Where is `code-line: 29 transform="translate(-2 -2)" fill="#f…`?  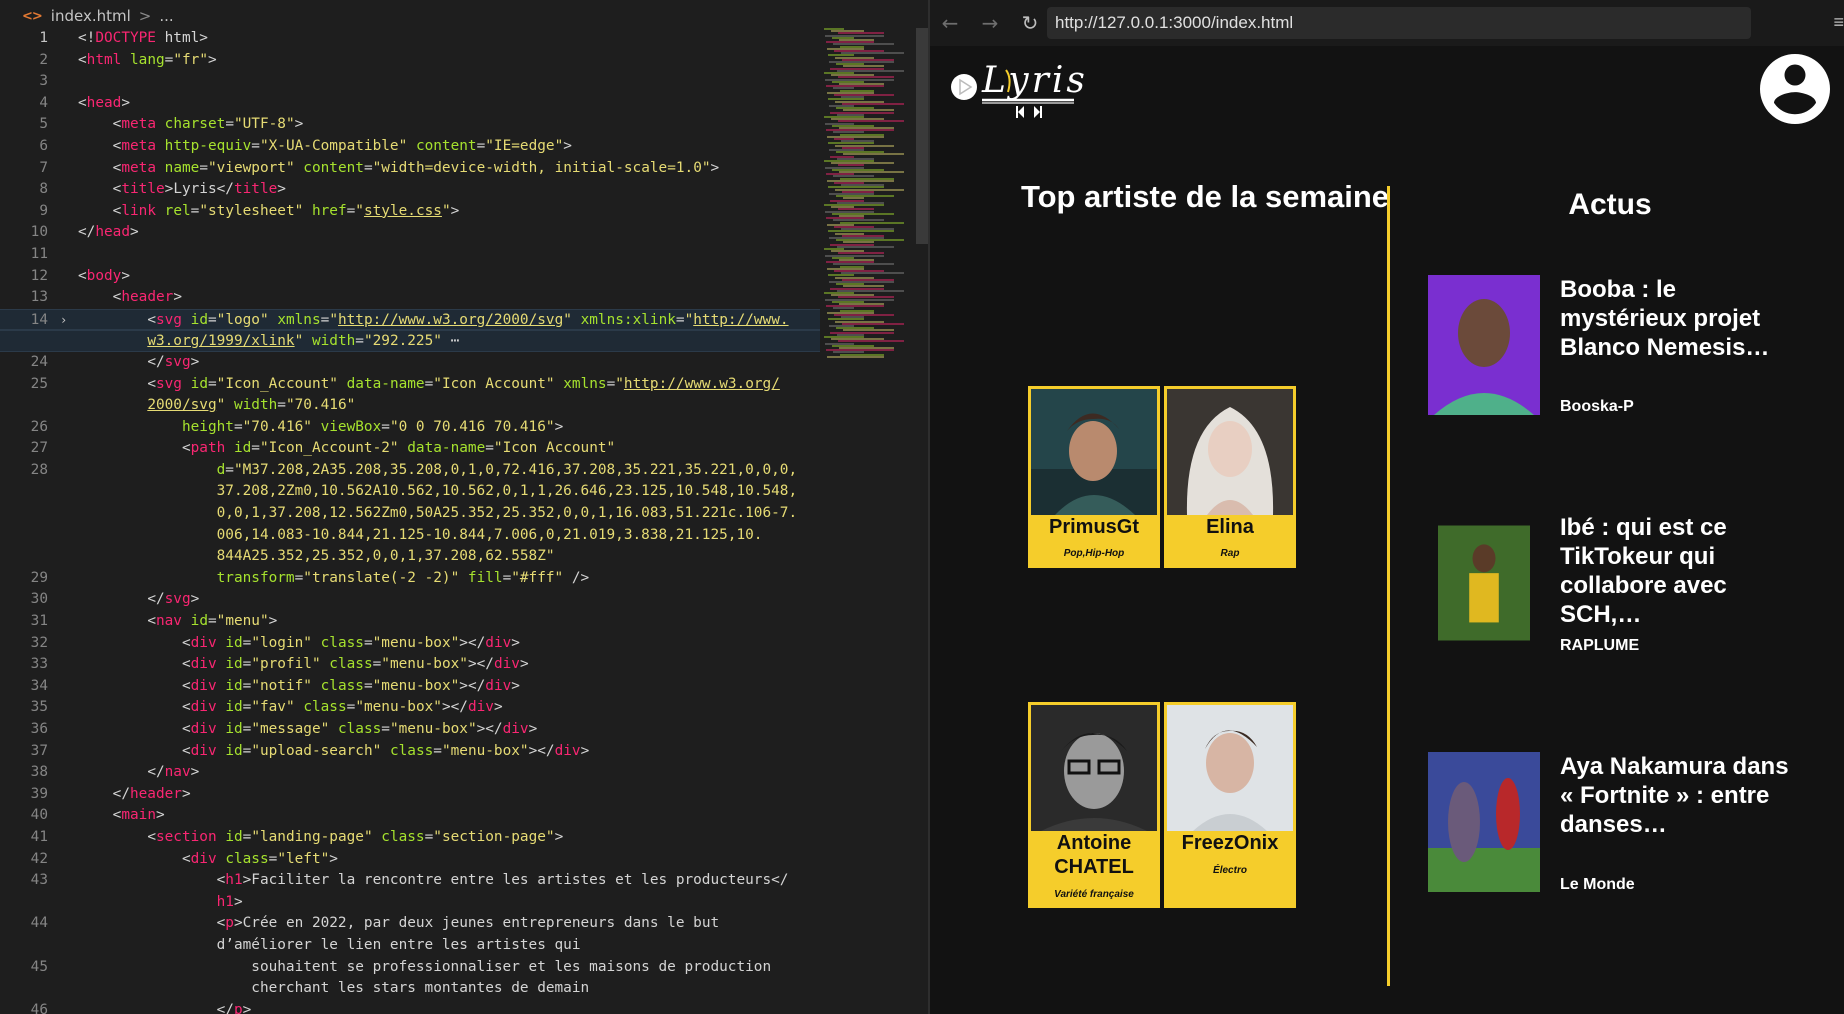 code-line: 29 transform="translate(-2 -2)" fill="#f… is located at coordinates (410, 579).